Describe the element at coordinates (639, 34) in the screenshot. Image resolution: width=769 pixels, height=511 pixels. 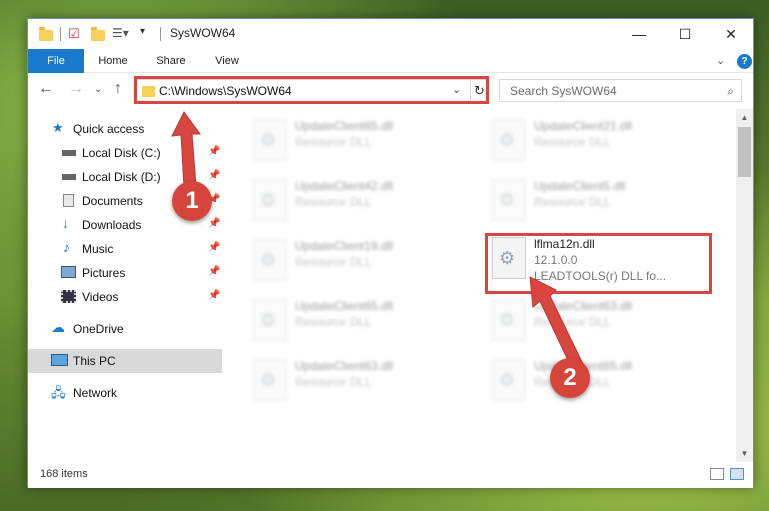
I see `minimize-button: —` at that location.